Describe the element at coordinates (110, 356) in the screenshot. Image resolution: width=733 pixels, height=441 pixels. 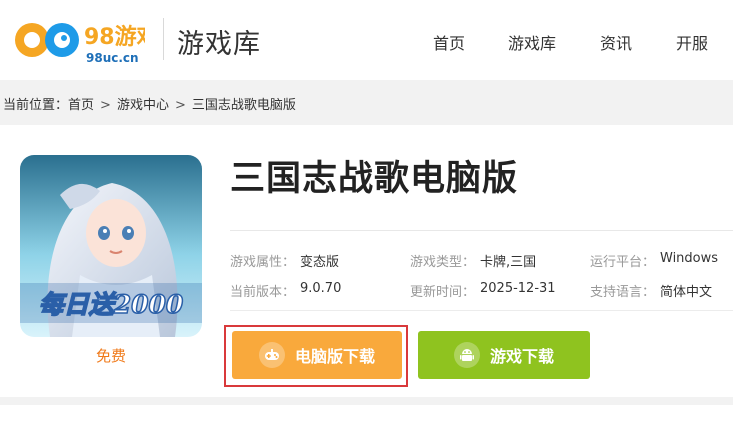
I see `price-label: 免费` at that location.